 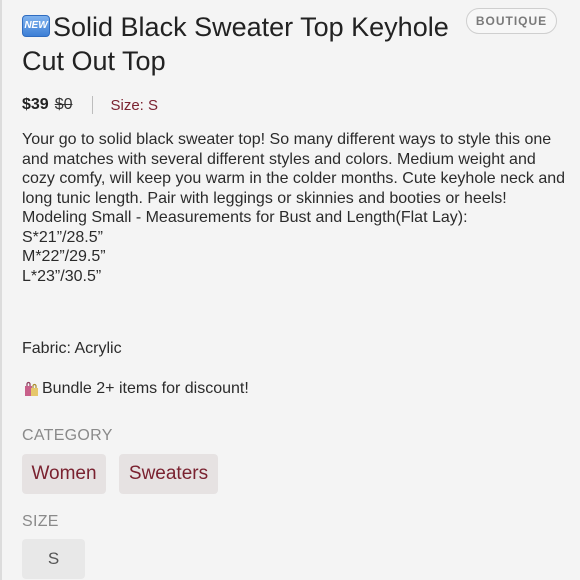 I want to click on category-chip-sweaters: Sweaters, so click(x=168, y=474).